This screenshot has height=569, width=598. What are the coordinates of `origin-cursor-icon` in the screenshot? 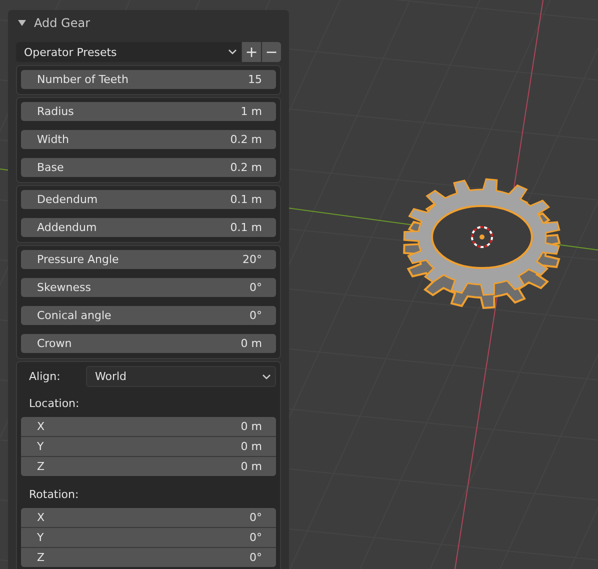 It's located at (482, 237).